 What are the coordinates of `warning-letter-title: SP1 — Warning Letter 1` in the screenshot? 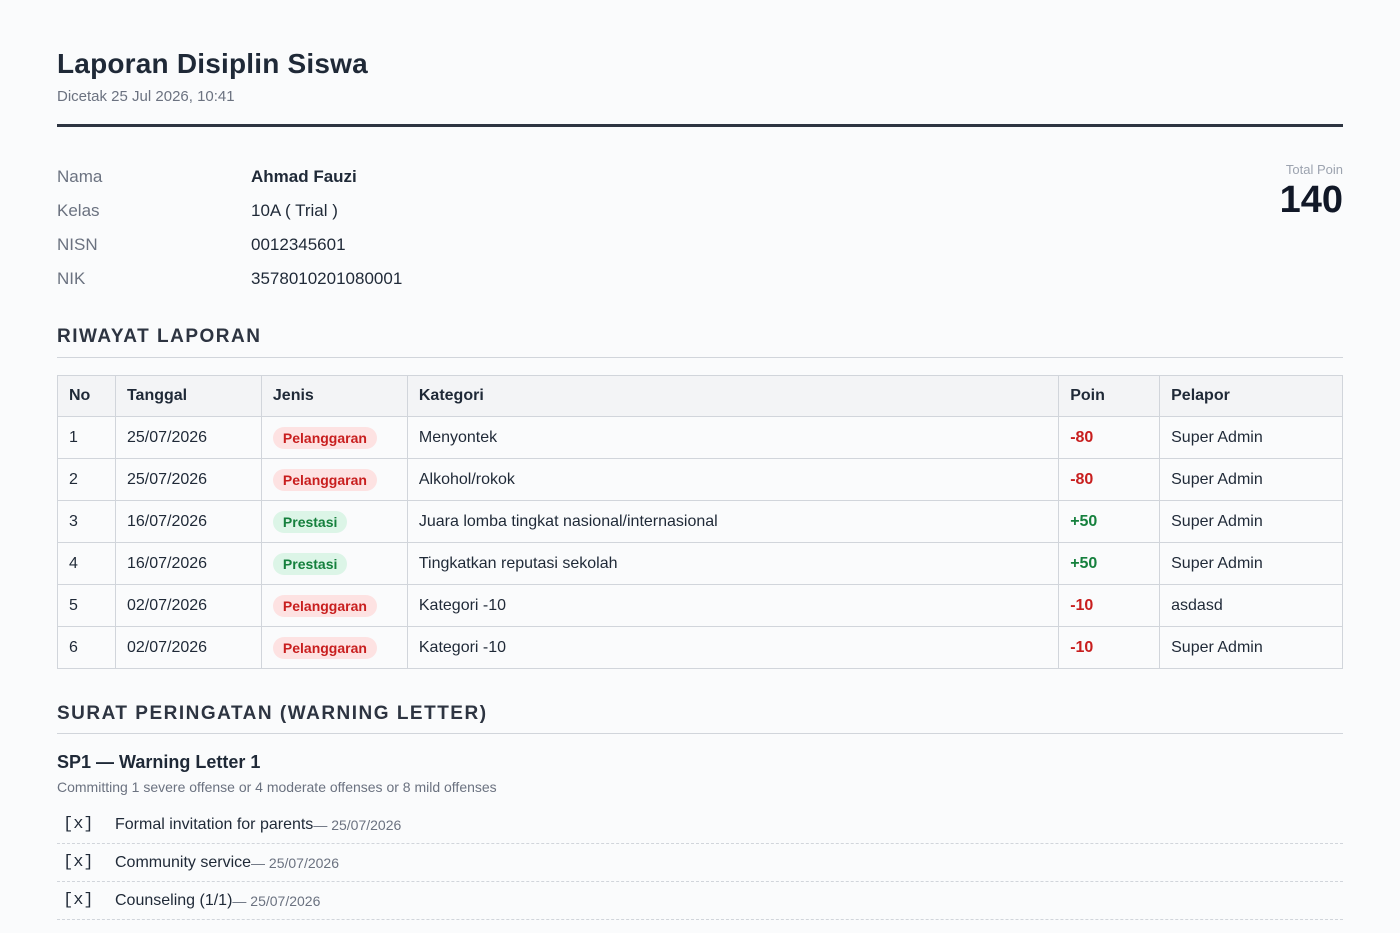 It's located at (159, 762).